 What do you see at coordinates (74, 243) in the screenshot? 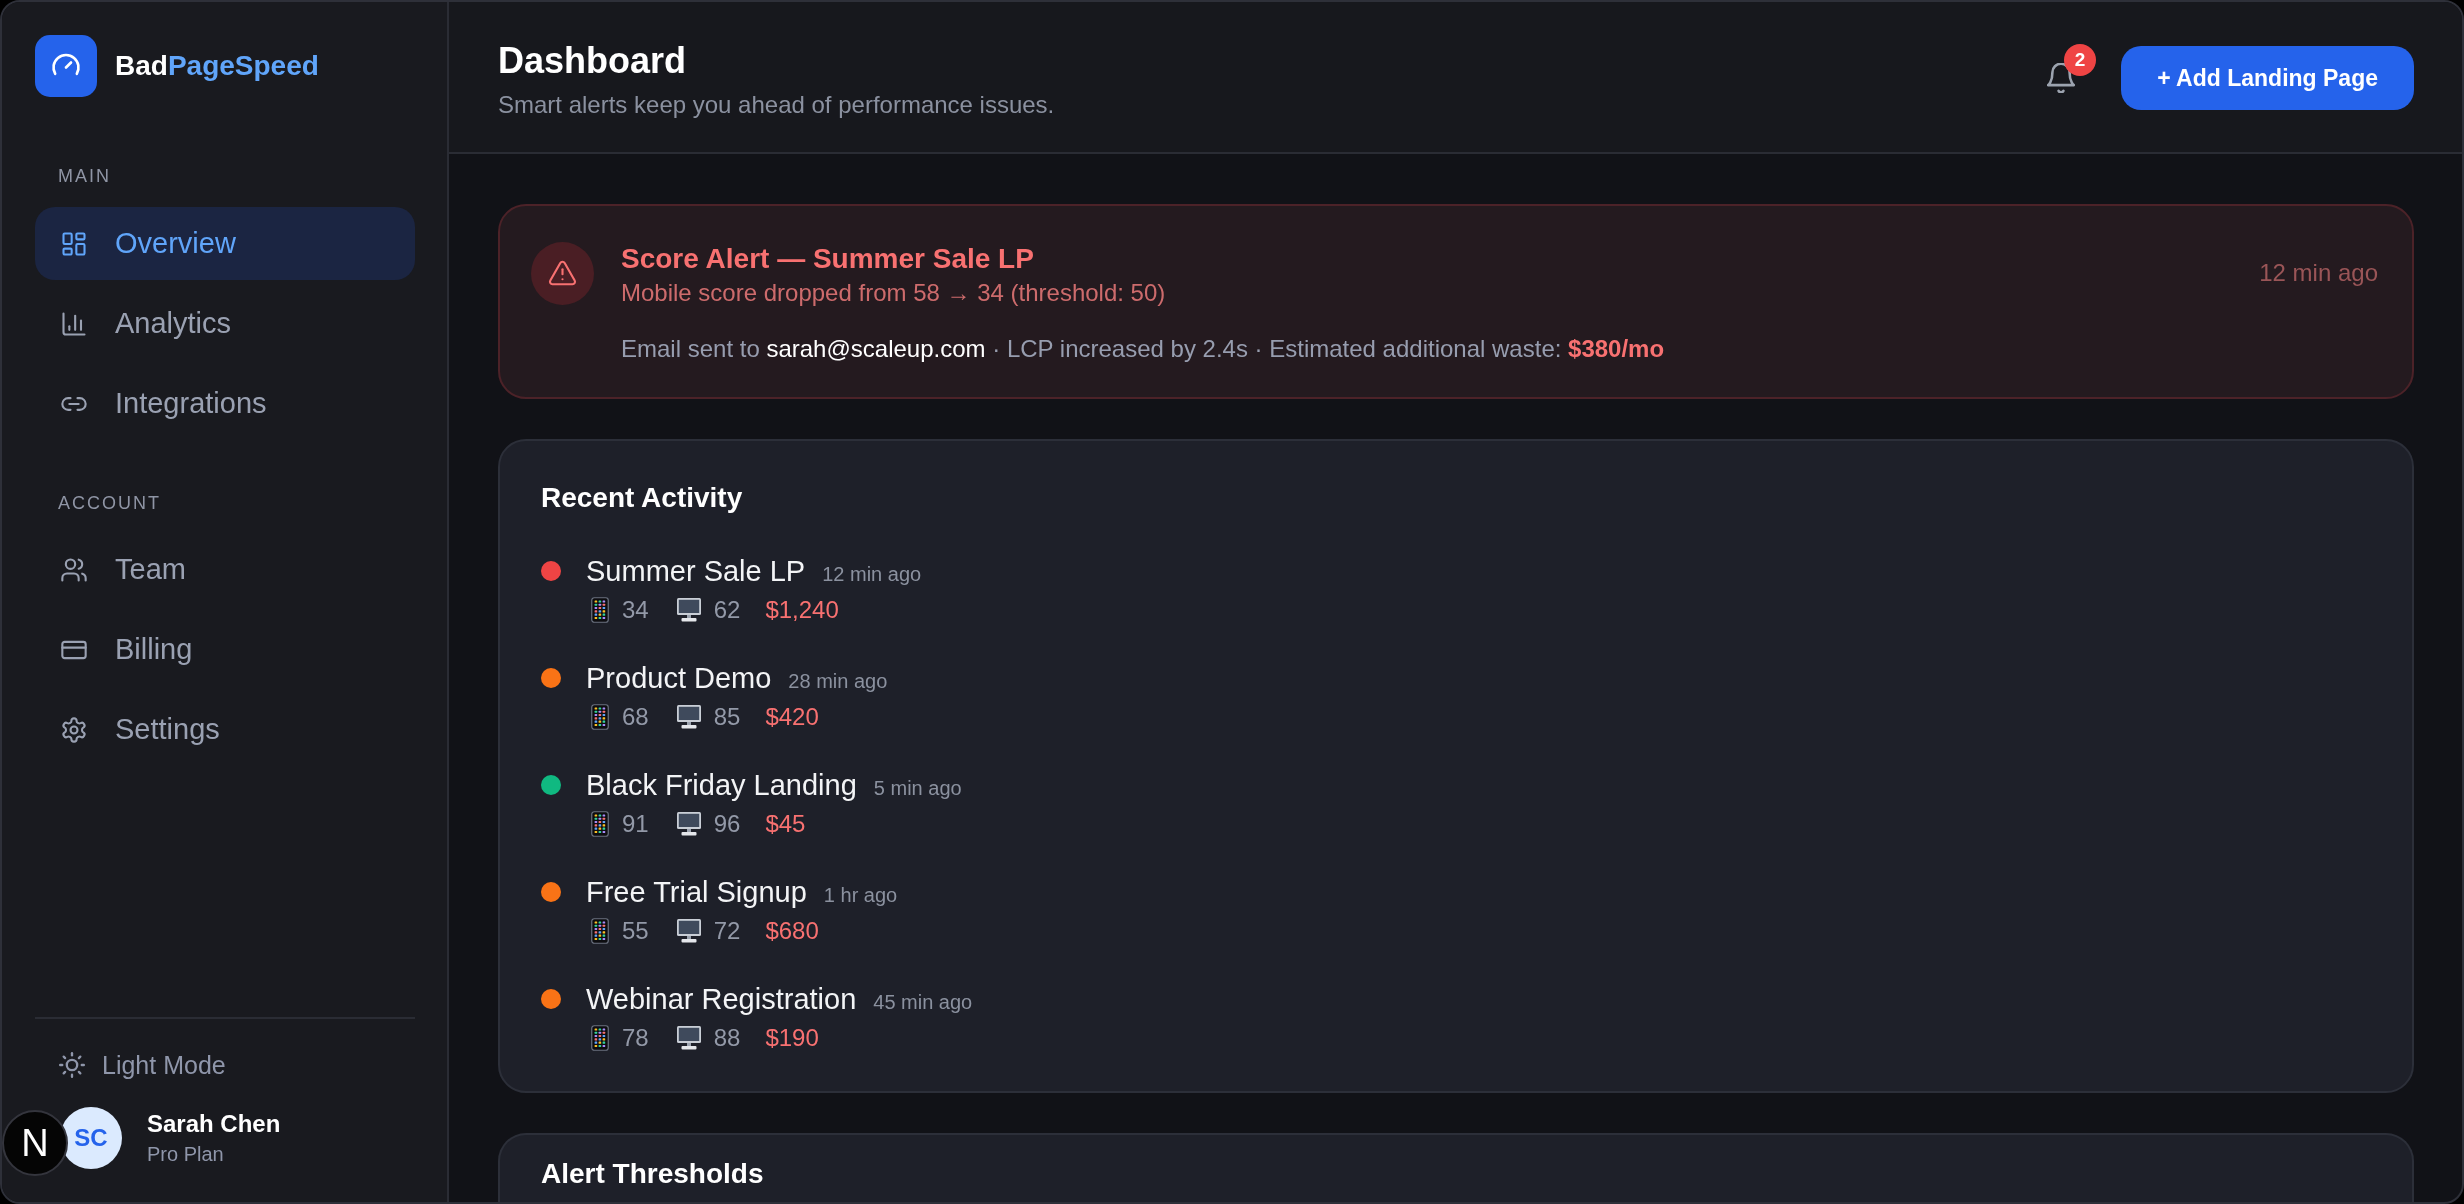
I see `dashboard-grid-icon` at bounding box center [74, 243].